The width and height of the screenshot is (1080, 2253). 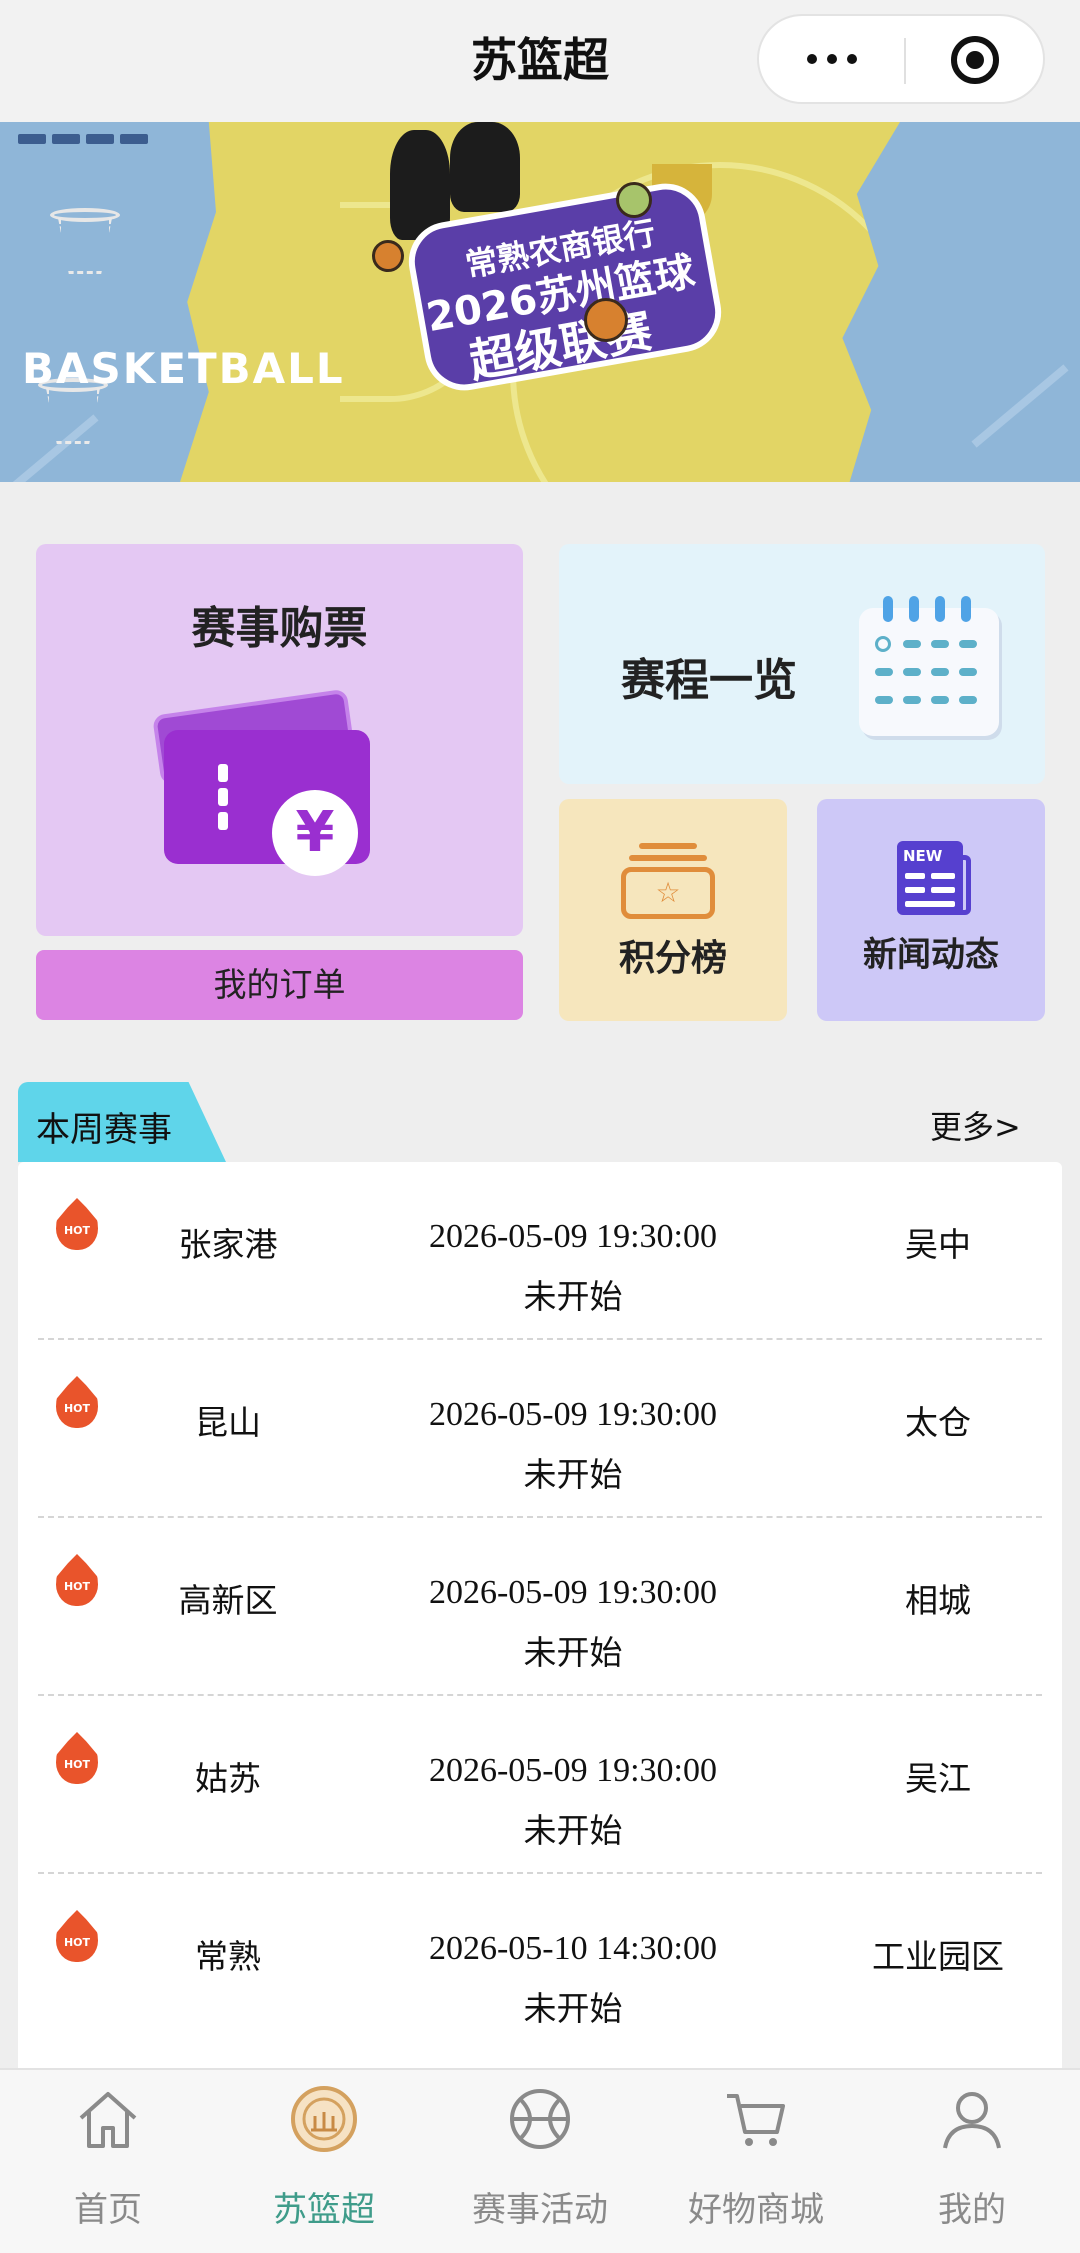 I want to click on away-team: 相城, so click(x=938, y=1600).